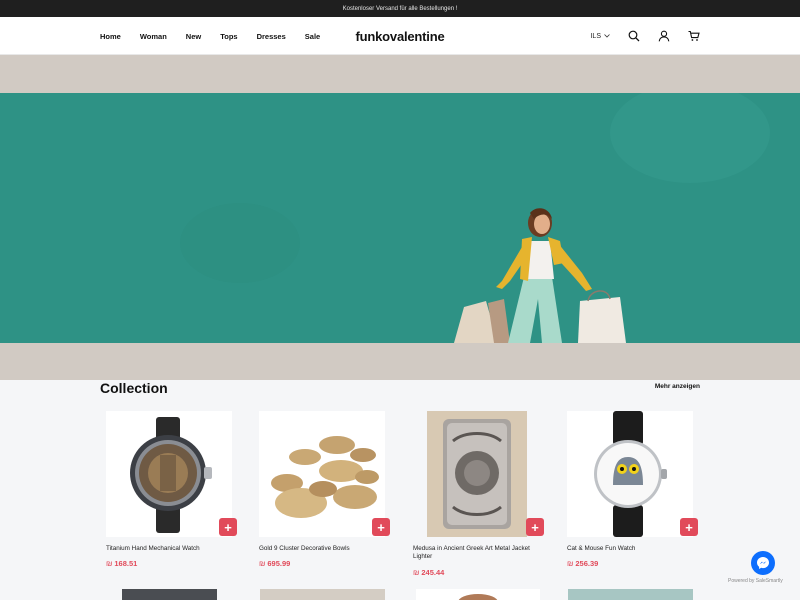  What do you see at coordinates (607, 36) in the screenshot?
I see `chevron-down-icon` at bounding box center [607, 36].